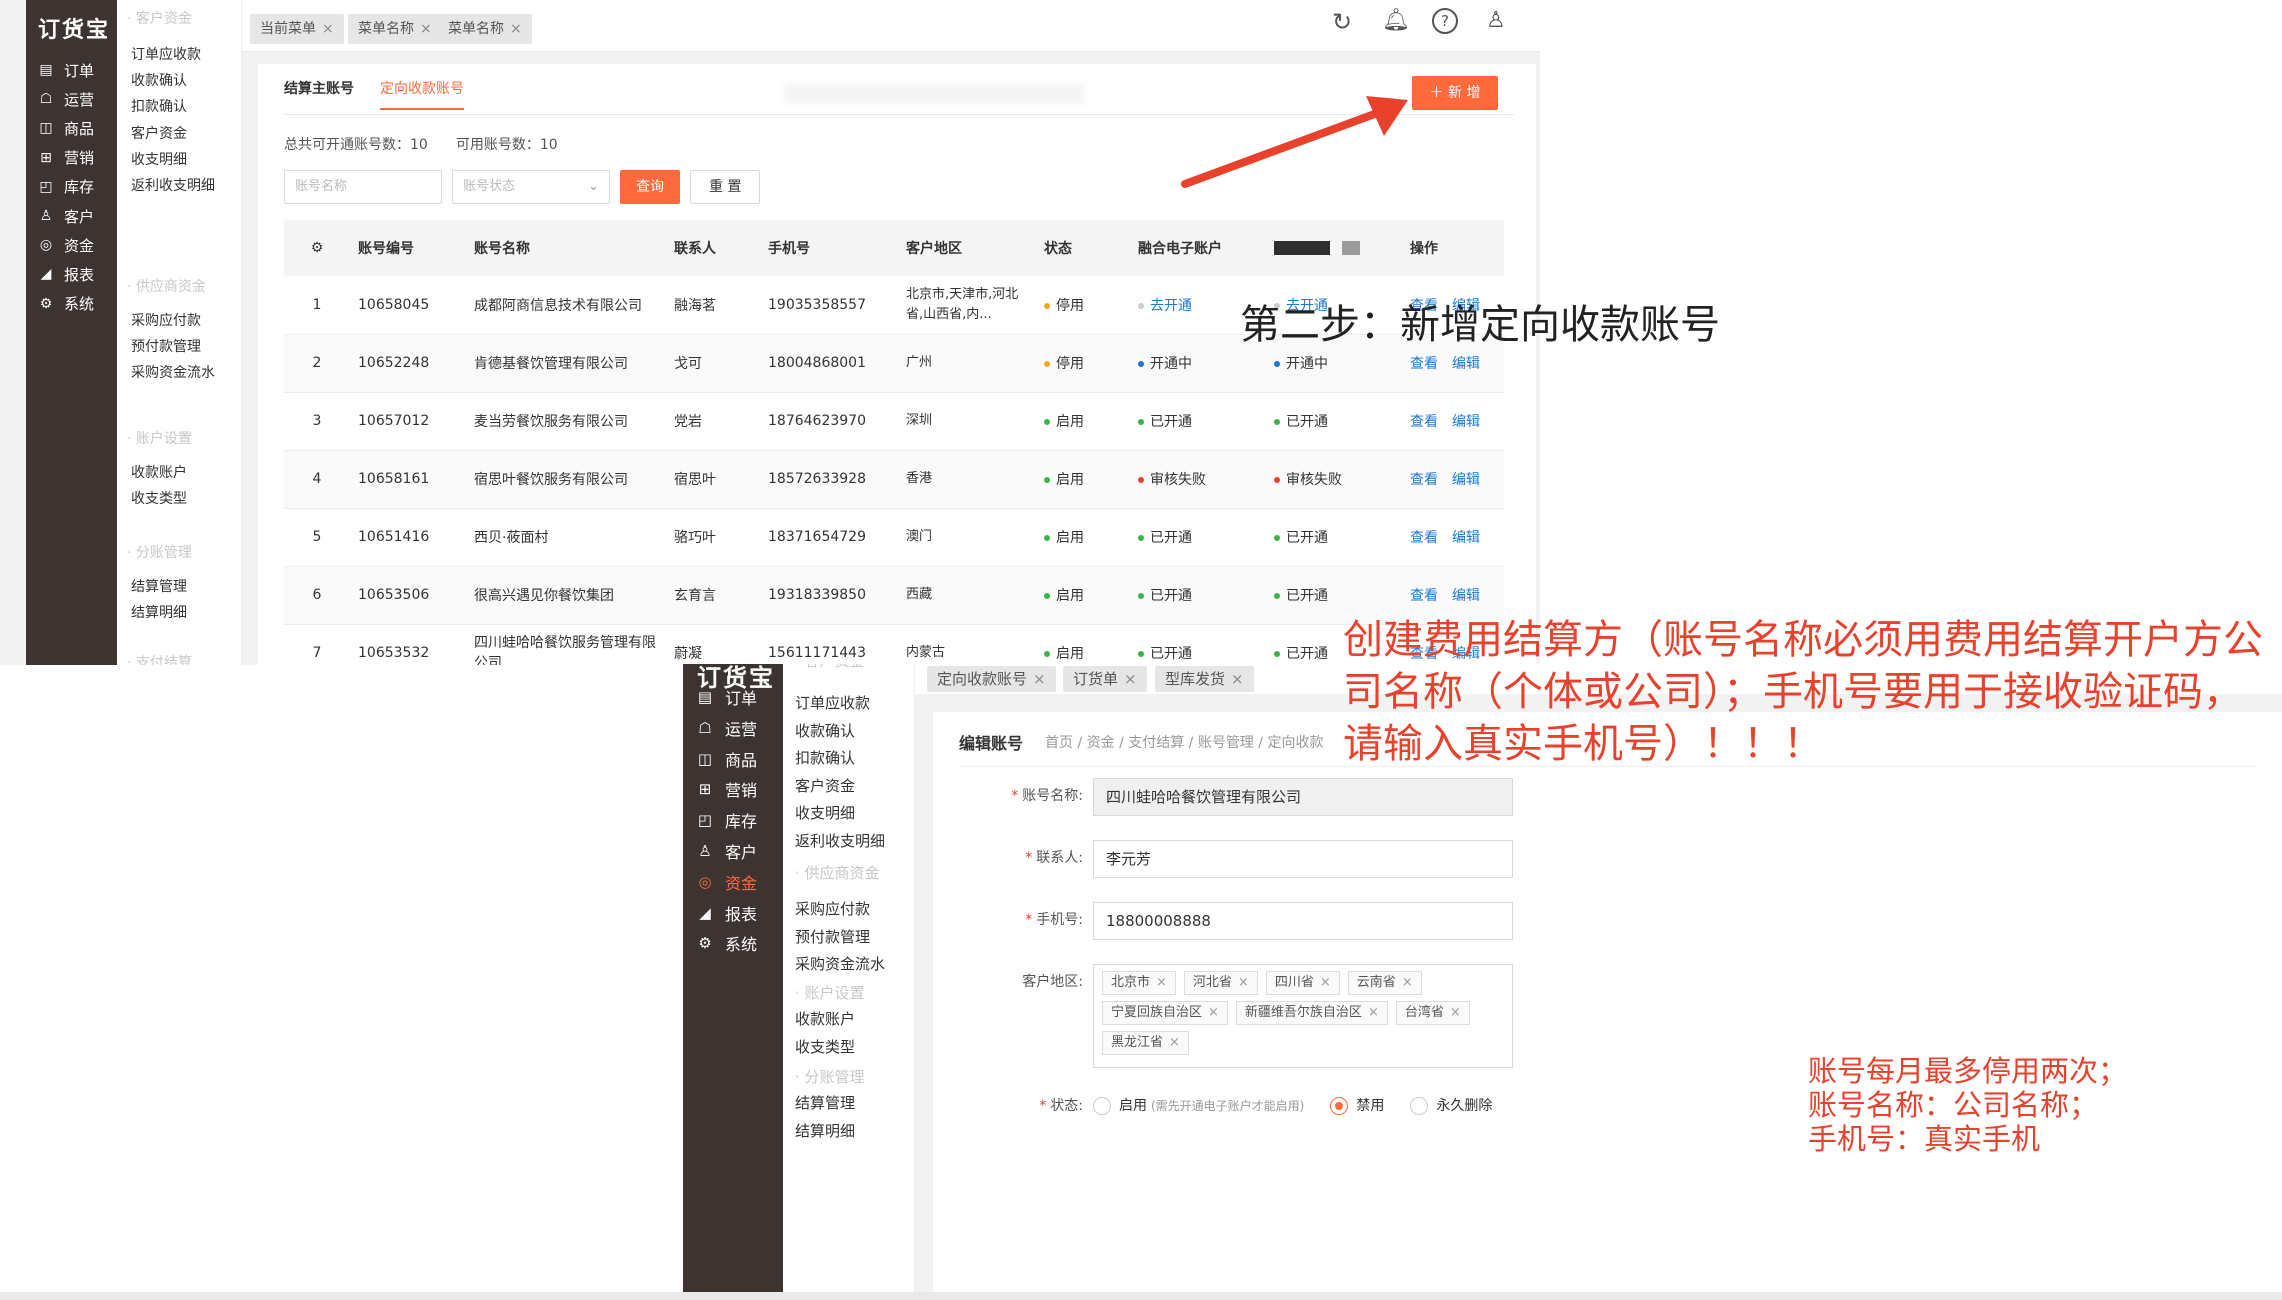 The height and width of the screenshot is (1300, 2282). Describe the element at coordinates (319, 94) in the screenshot. I see `tab-main-account: 结算主账号` at that location.